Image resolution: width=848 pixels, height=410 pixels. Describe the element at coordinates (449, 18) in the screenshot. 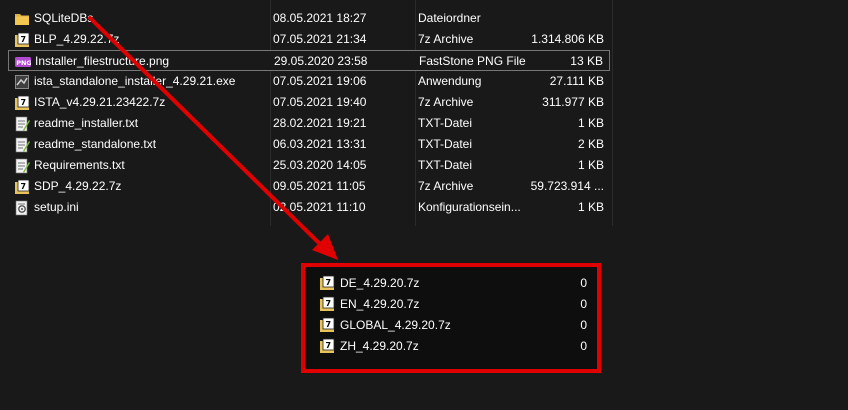

I see `file-type: Dateiordner` at that location.